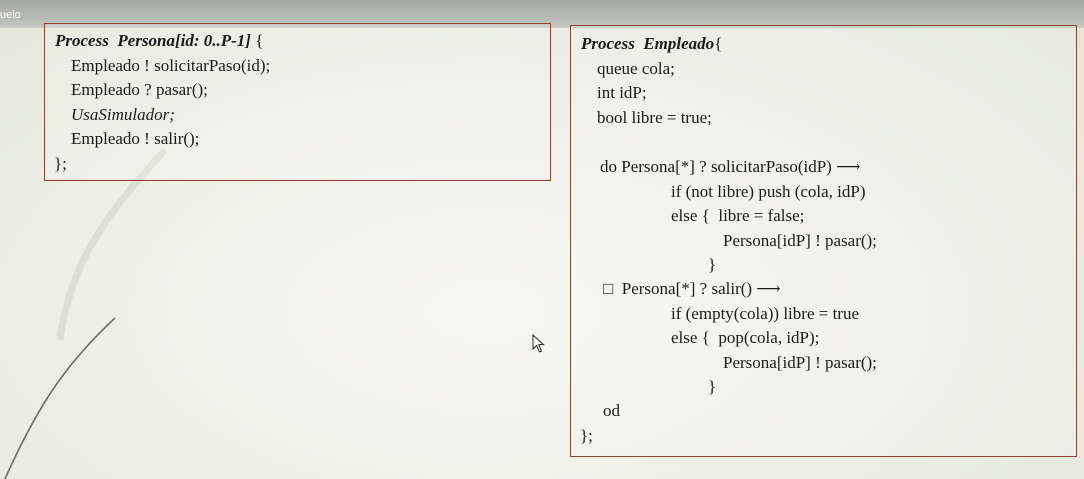 The height and width of the screenshot is (479, 1084). I want to click on empleado-open-brace: {, so click(718, 43).